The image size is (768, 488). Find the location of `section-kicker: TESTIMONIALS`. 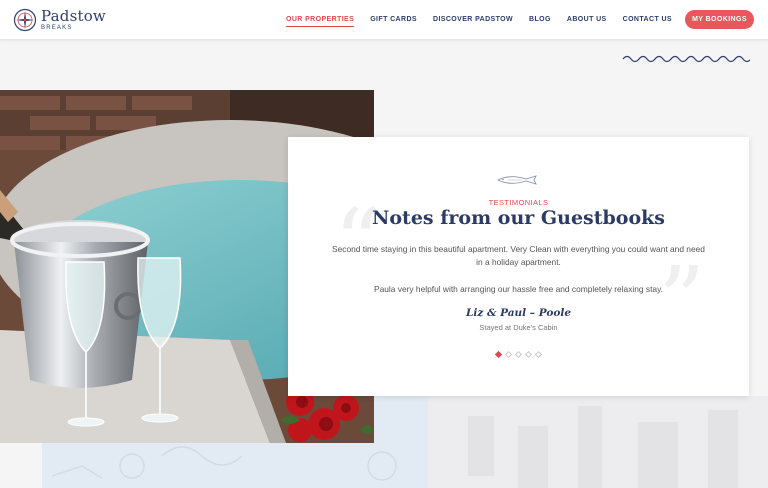

section-kicker: TESTIMONIALS is located at coordinates (518, 202).